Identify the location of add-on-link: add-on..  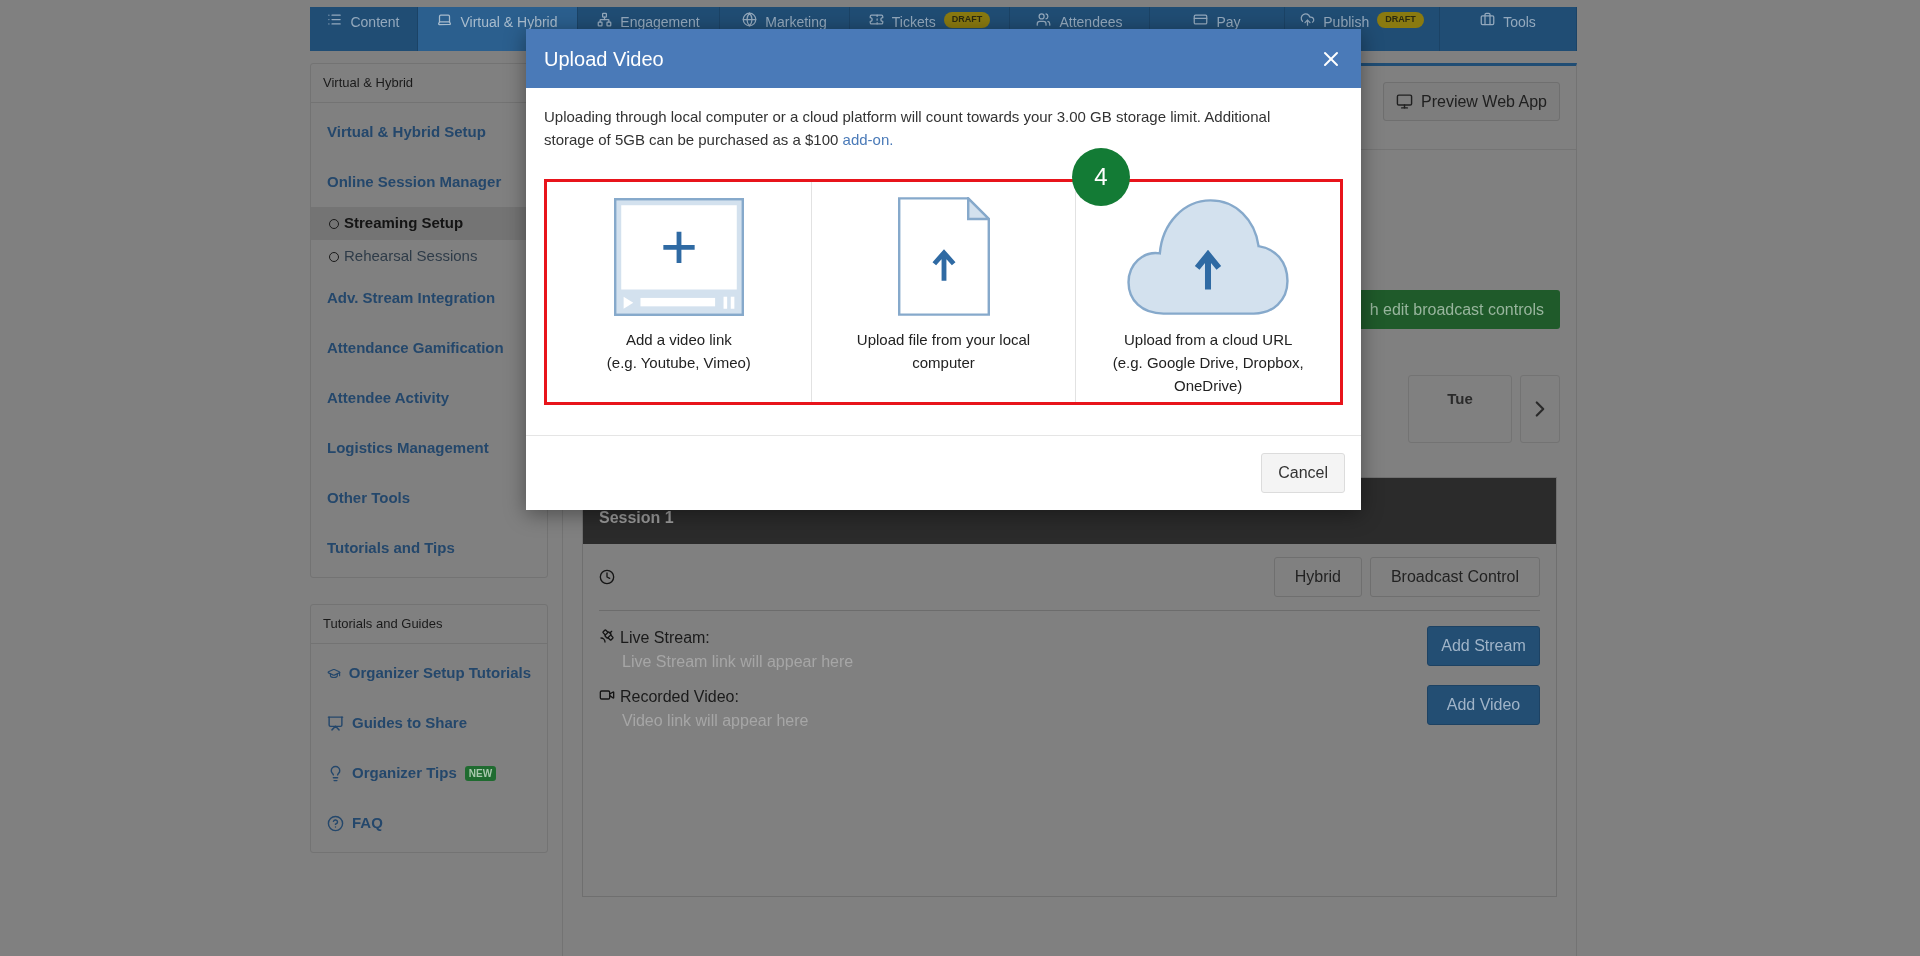
(868, 139).